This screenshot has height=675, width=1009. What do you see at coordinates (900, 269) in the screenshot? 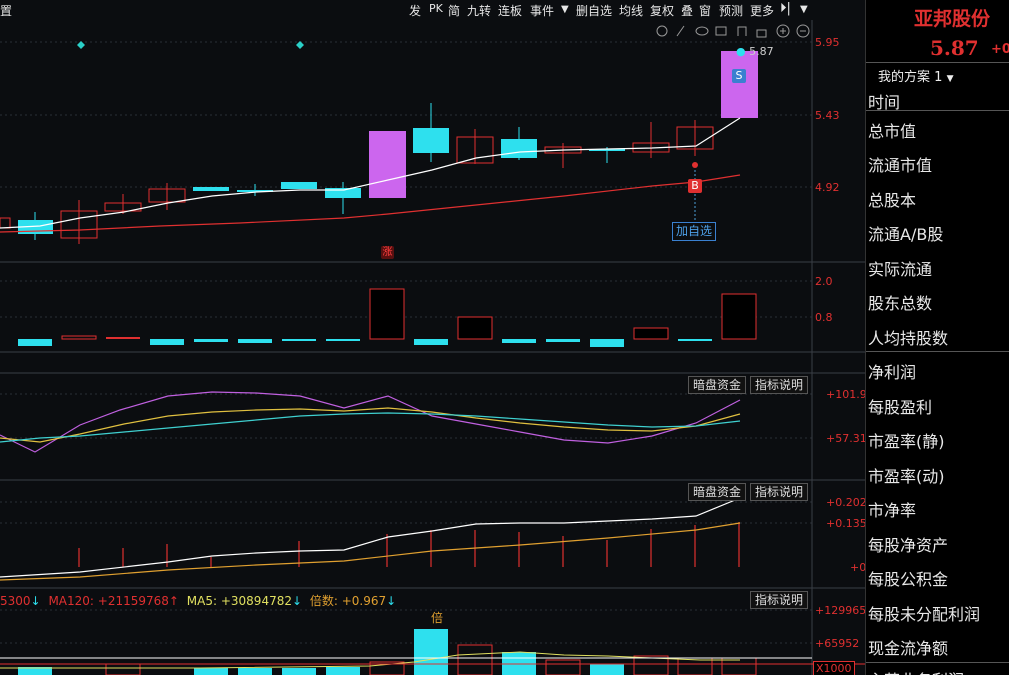
I see `fund-actual-float: 实际流通` at bounding box center [900, 269].